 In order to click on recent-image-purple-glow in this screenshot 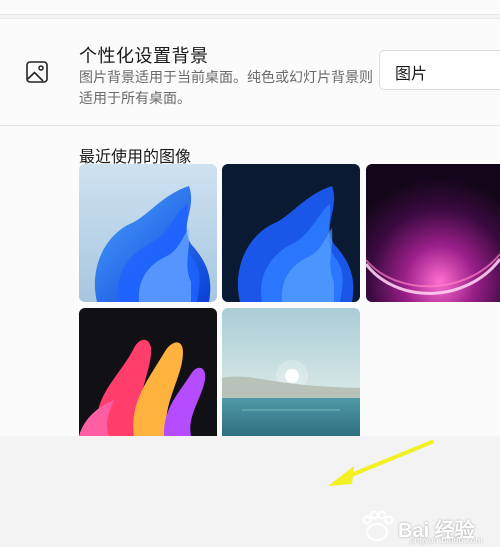, I will do `click(433, 233)`.